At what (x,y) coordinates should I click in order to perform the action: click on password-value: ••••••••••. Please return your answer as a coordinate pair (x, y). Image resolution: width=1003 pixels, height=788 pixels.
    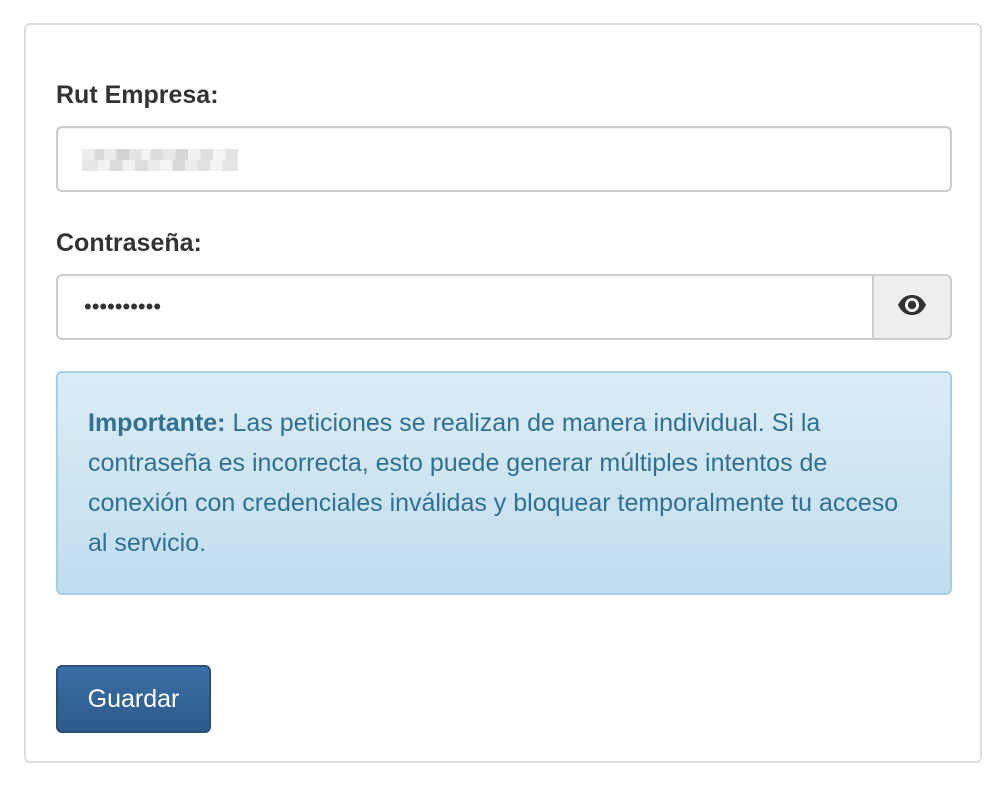
    Looking at the image, I should click on (123, 306).